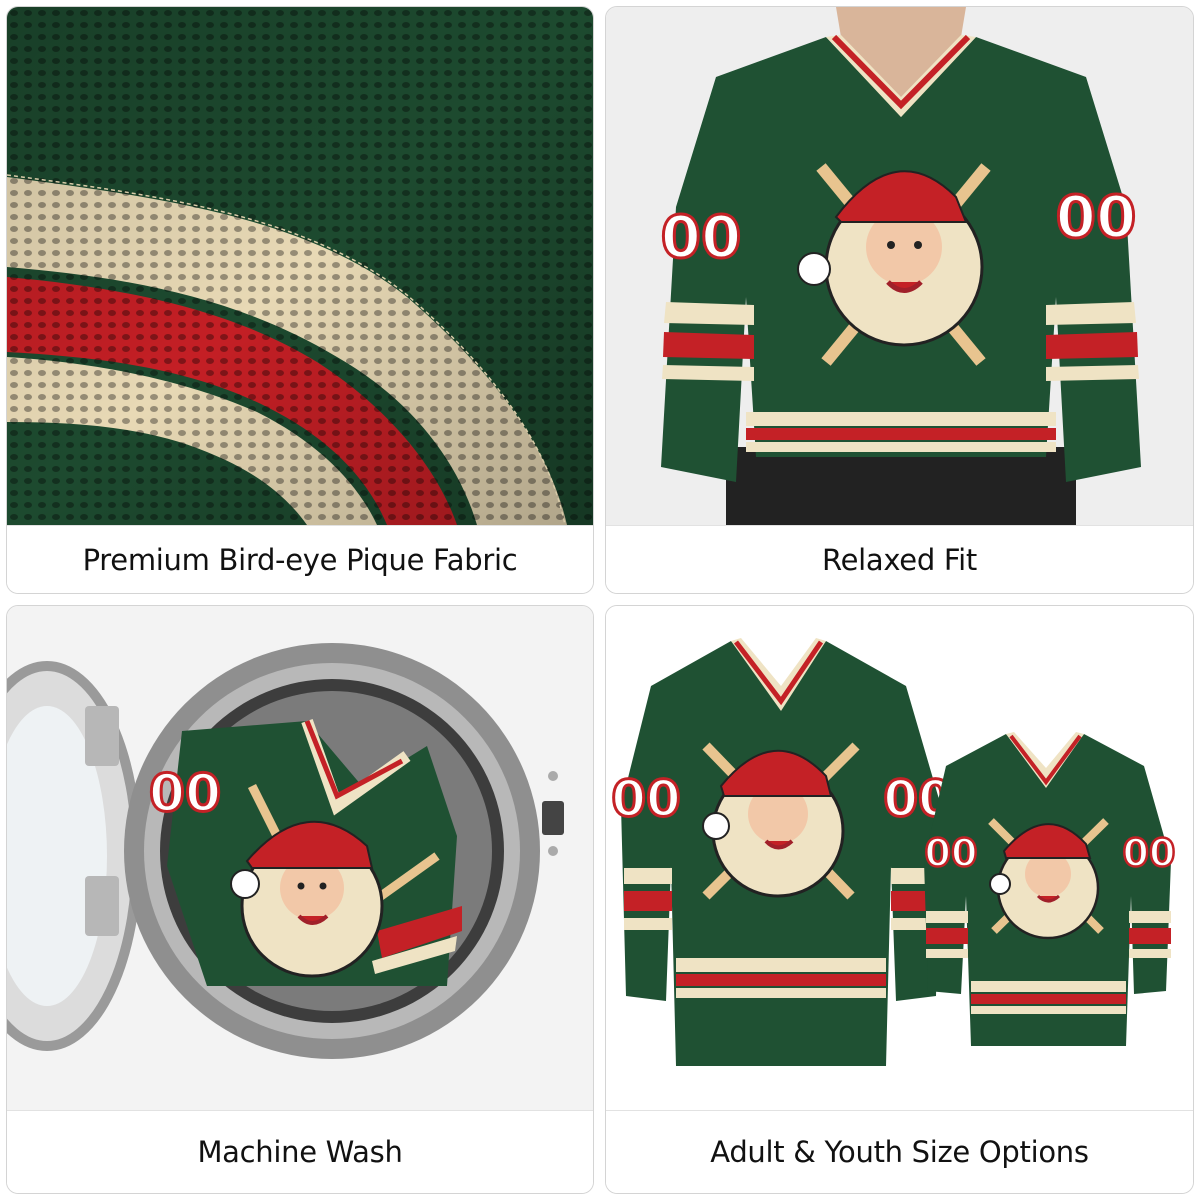 Image resolution: width=1200 pixels, height=1200 pixels. What do you see at coordinates (899, 1151) in the screenshot?
I see `feature-caption: Adult & Youth Size Options` at bounding box center [899, 1151].